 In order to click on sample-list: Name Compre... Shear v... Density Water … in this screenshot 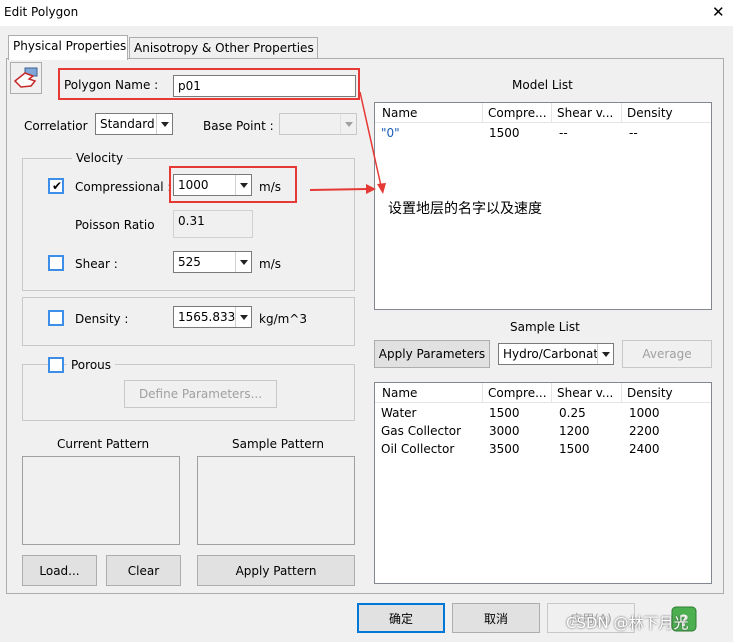, I will do `click(543, 483)`.